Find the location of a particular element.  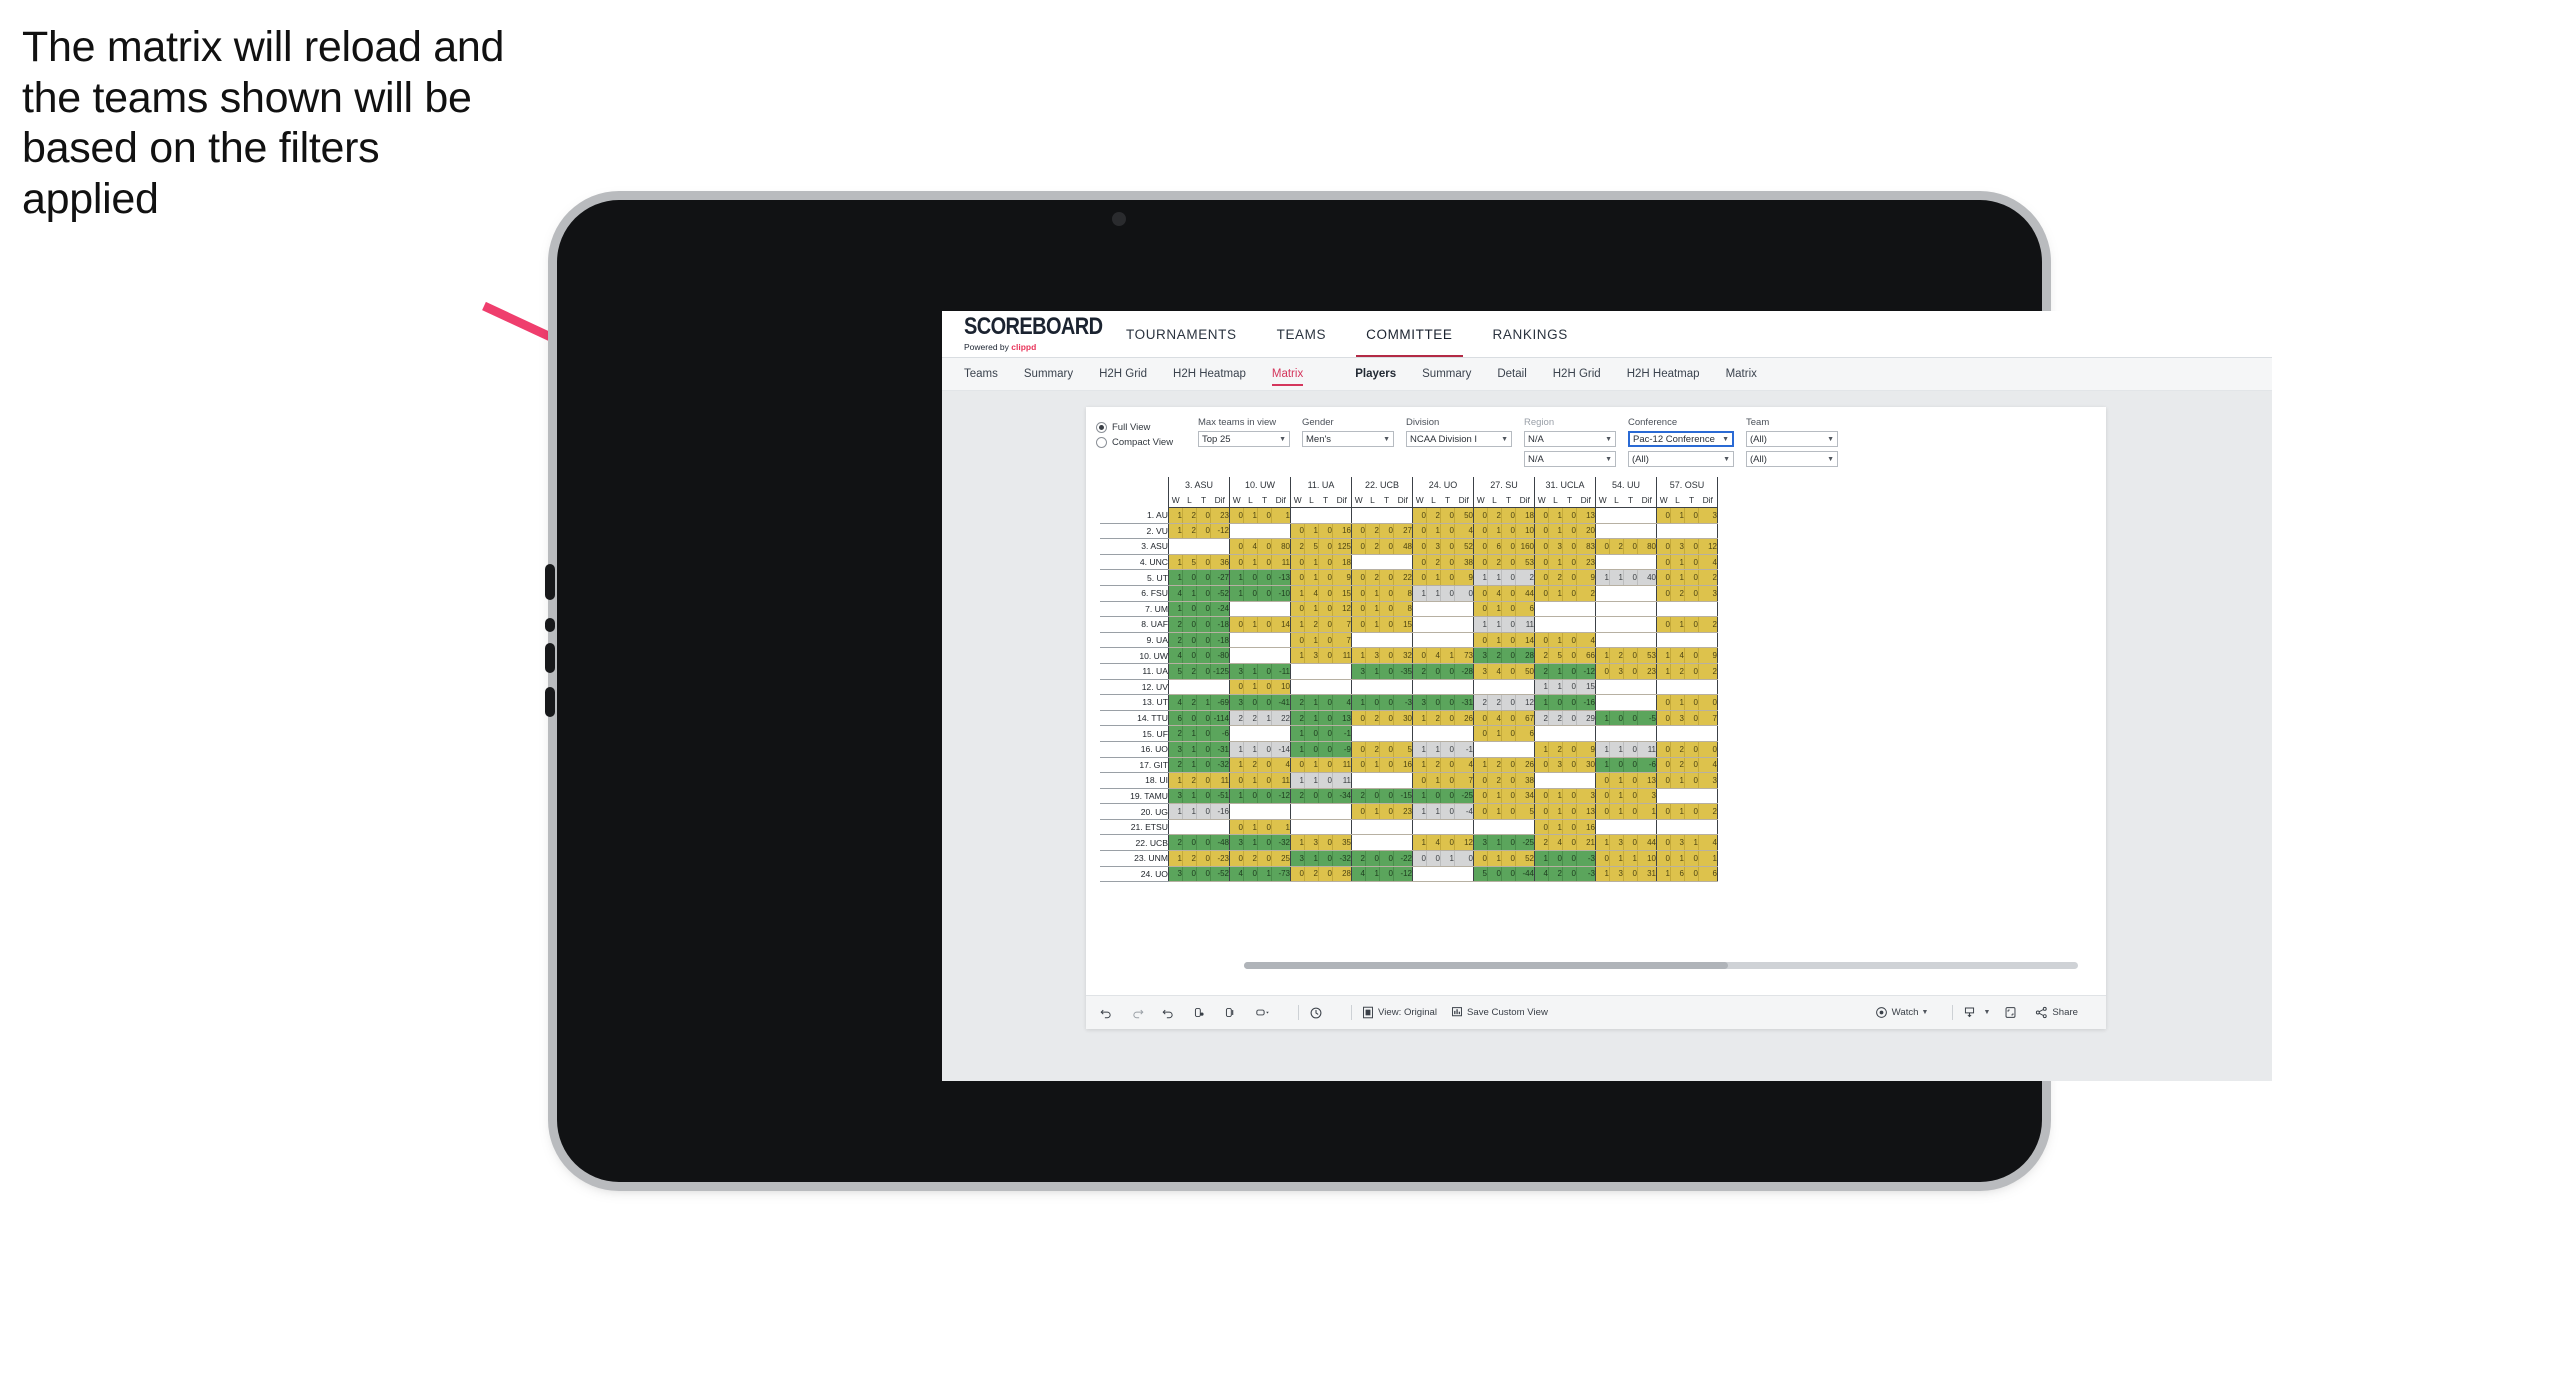

matrix-cell: 23 is located at coordinates (1647, 671).